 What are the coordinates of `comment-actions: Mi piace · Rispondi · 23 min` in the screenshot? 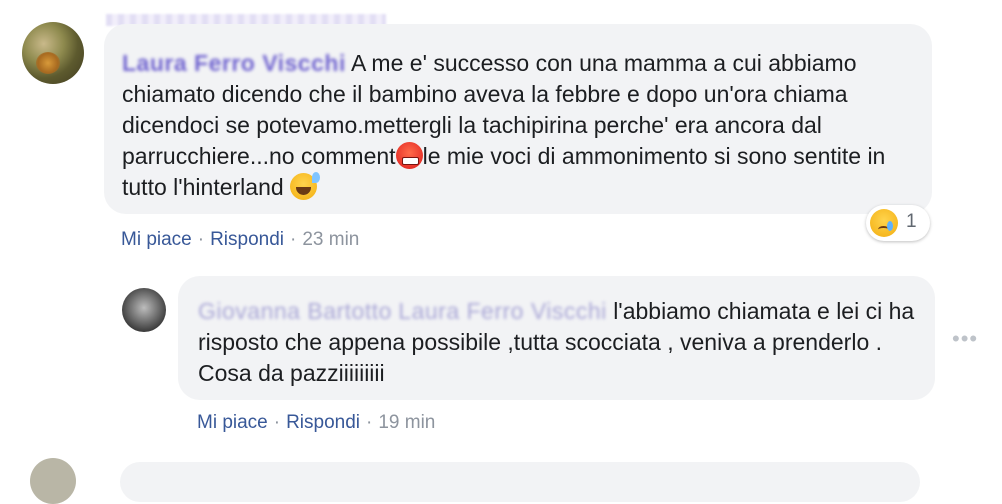 It's located at (240, 240).